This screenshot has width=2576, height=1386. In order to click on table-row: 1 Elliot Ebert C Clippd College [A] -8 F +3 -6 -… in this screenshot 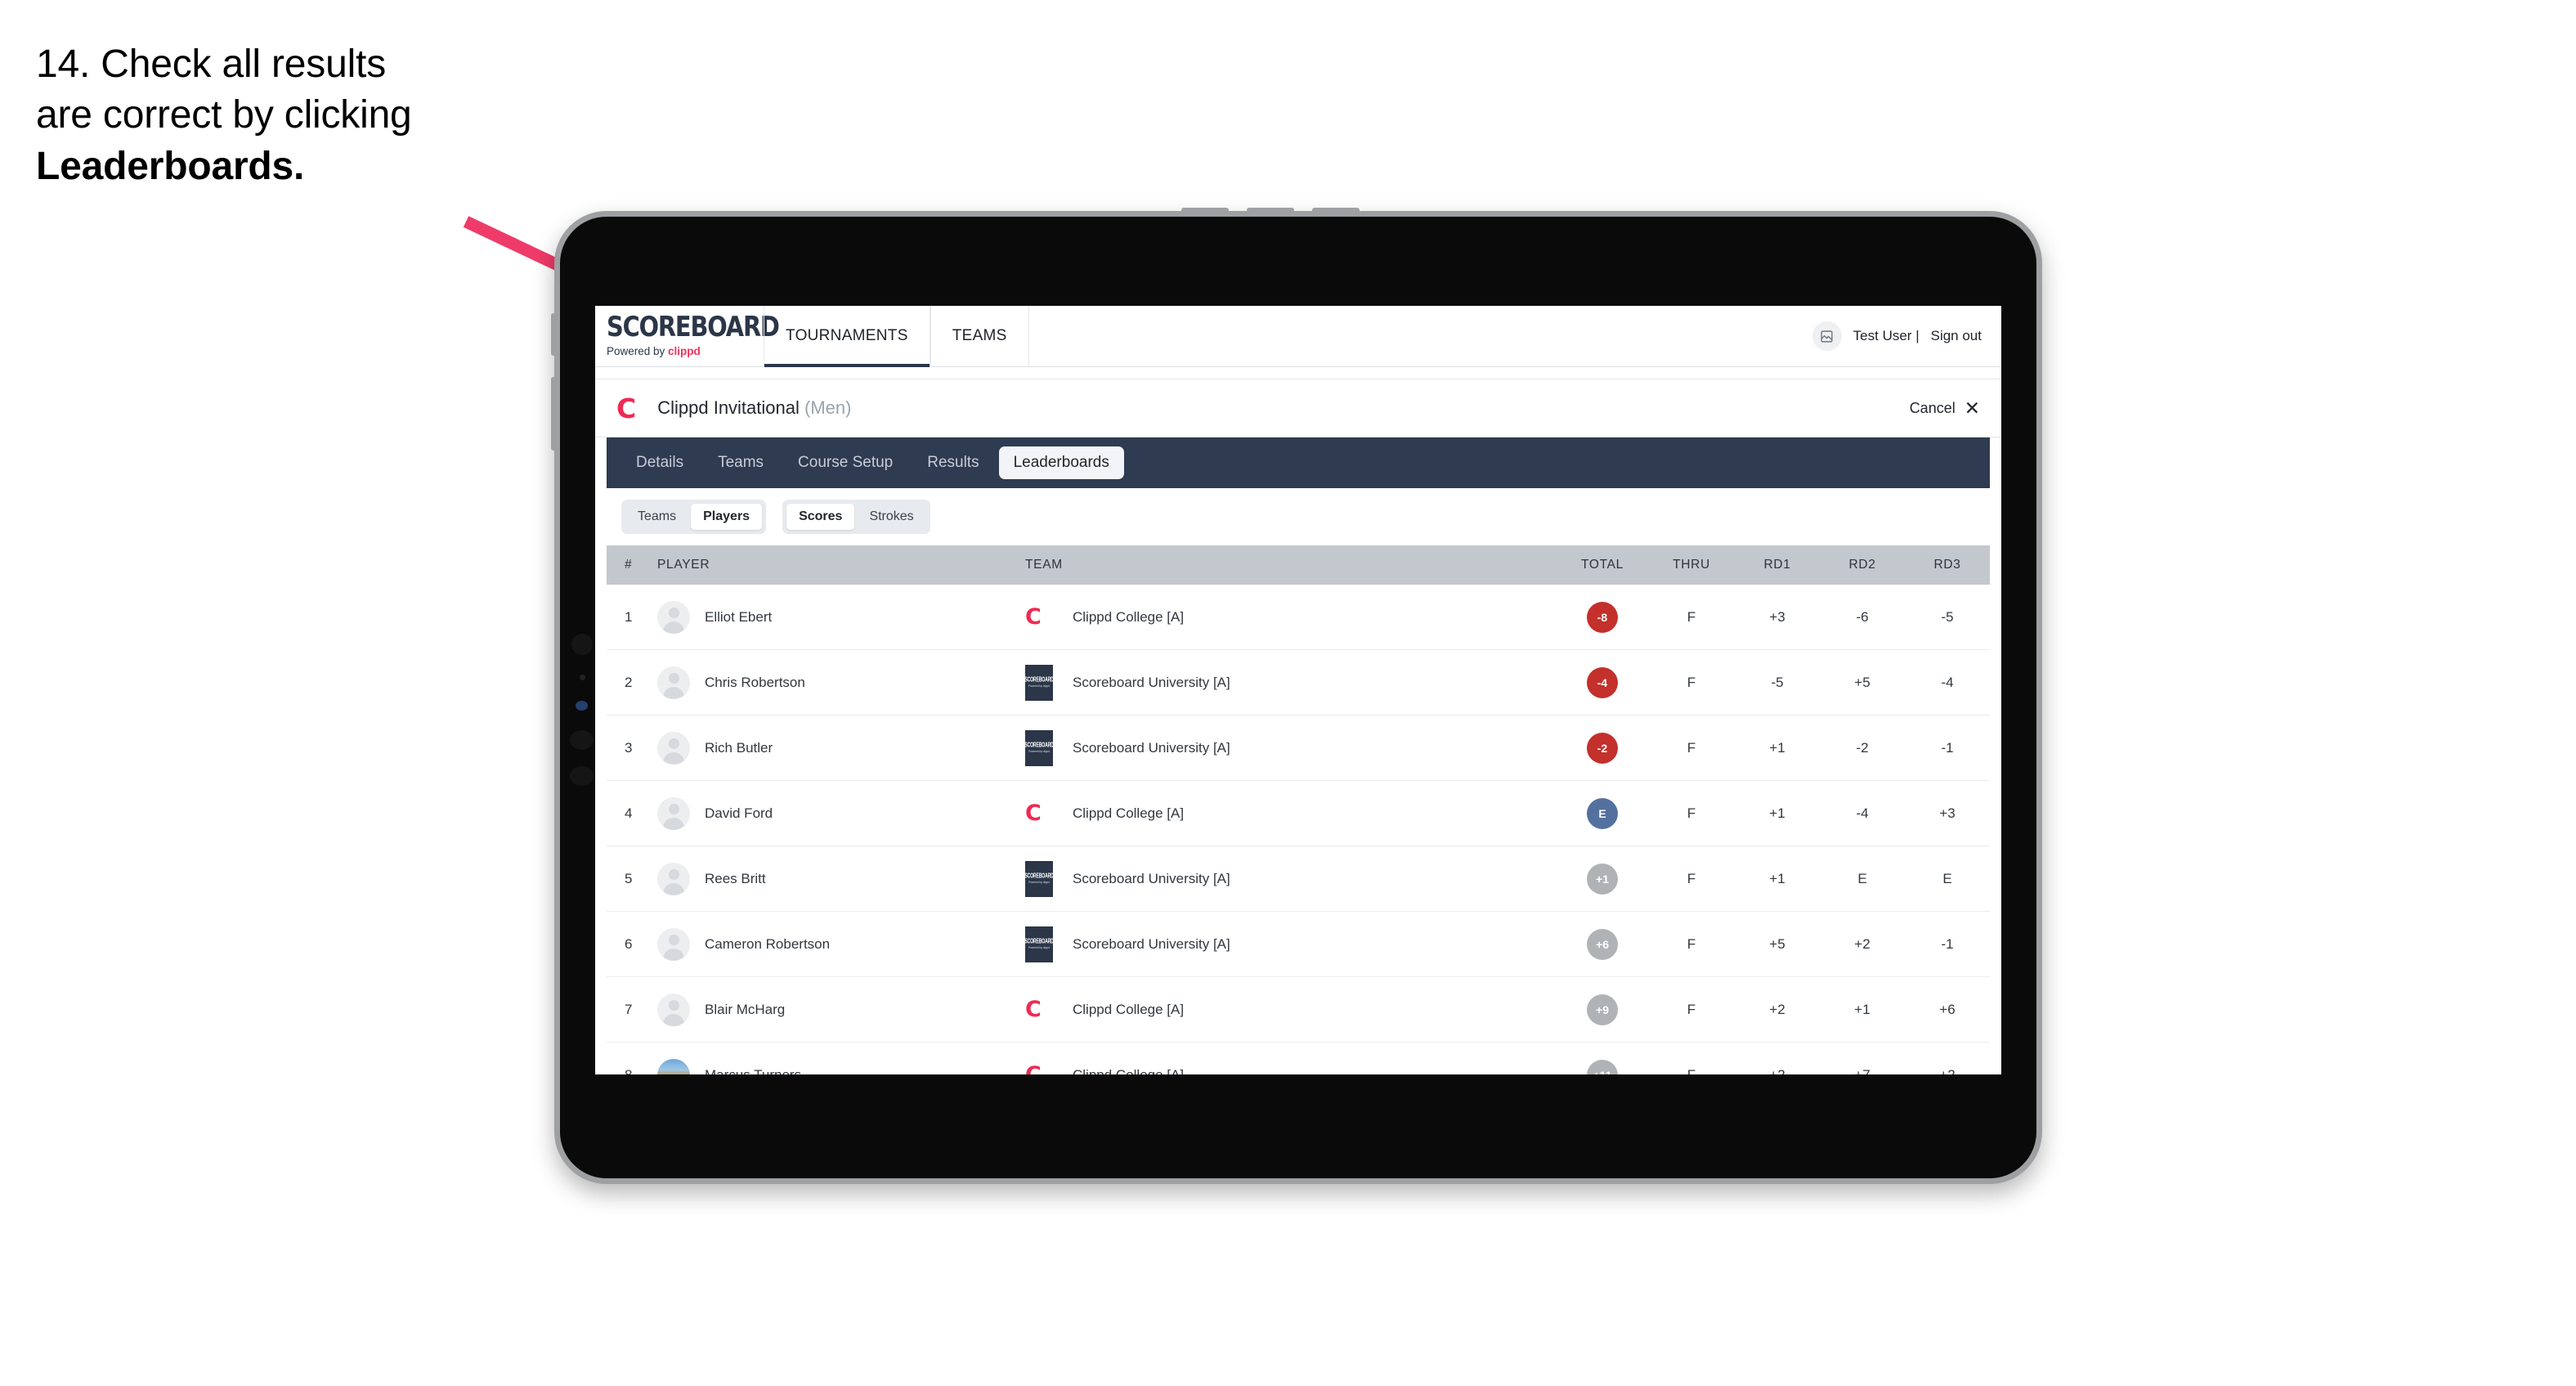, I will do `click(1299, 617)`.